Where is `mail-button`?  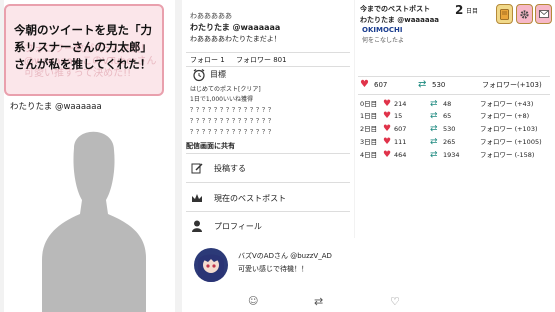
mail-button is located at coordinates (543, 14).